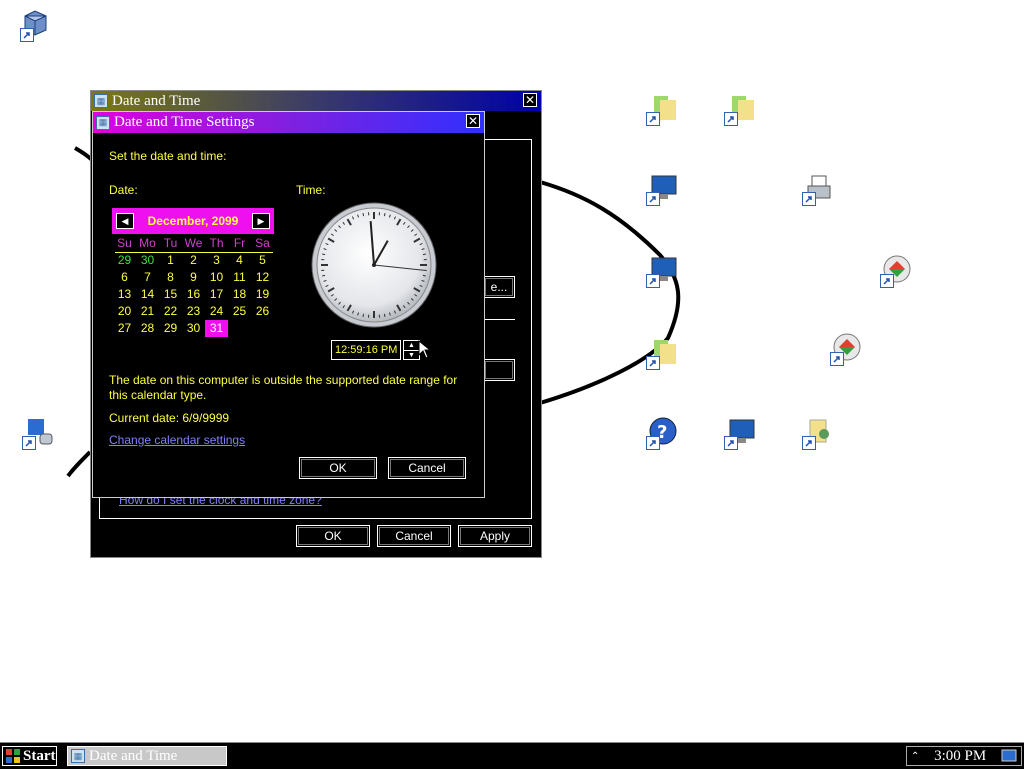 Image resolution: width=1024 pixels, height=769 pixels. What do you see at coordinates (427, 468) in the screenshot?
I see `dialog-cancel-button: Cancel` at bounding box center [427, 468].